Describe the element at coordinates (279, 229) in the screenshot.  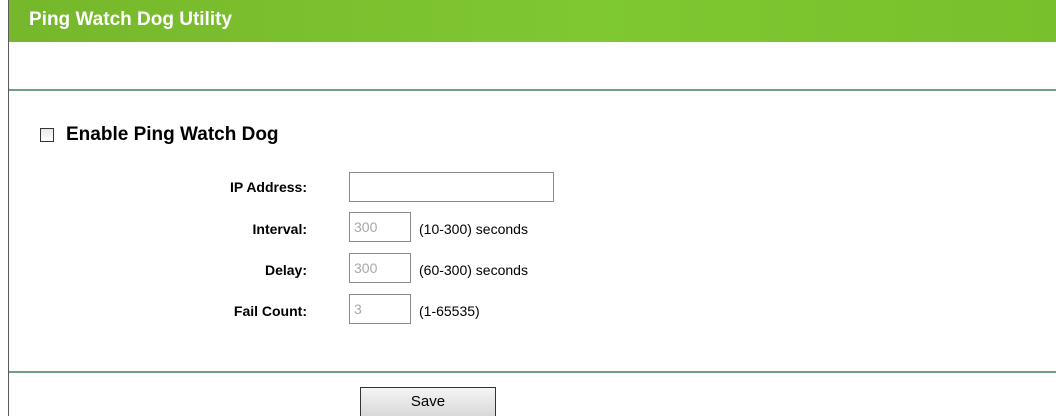
I see `interval-label: Interval:` at that location.